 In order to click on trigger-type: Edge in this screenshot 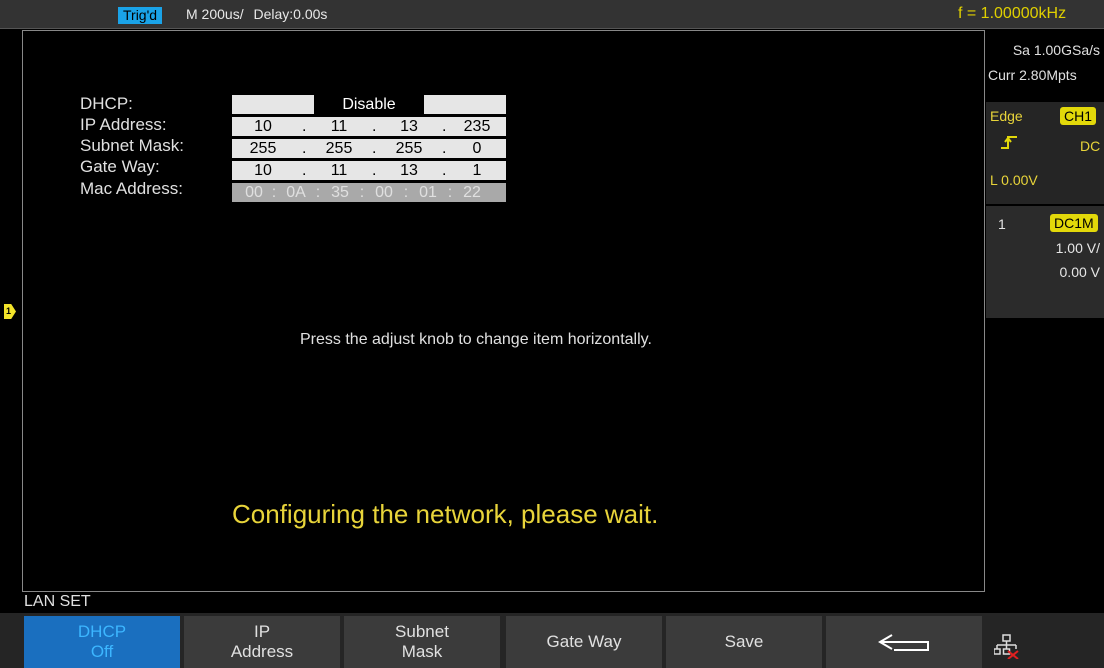, I will do `click(1006, 116)`.